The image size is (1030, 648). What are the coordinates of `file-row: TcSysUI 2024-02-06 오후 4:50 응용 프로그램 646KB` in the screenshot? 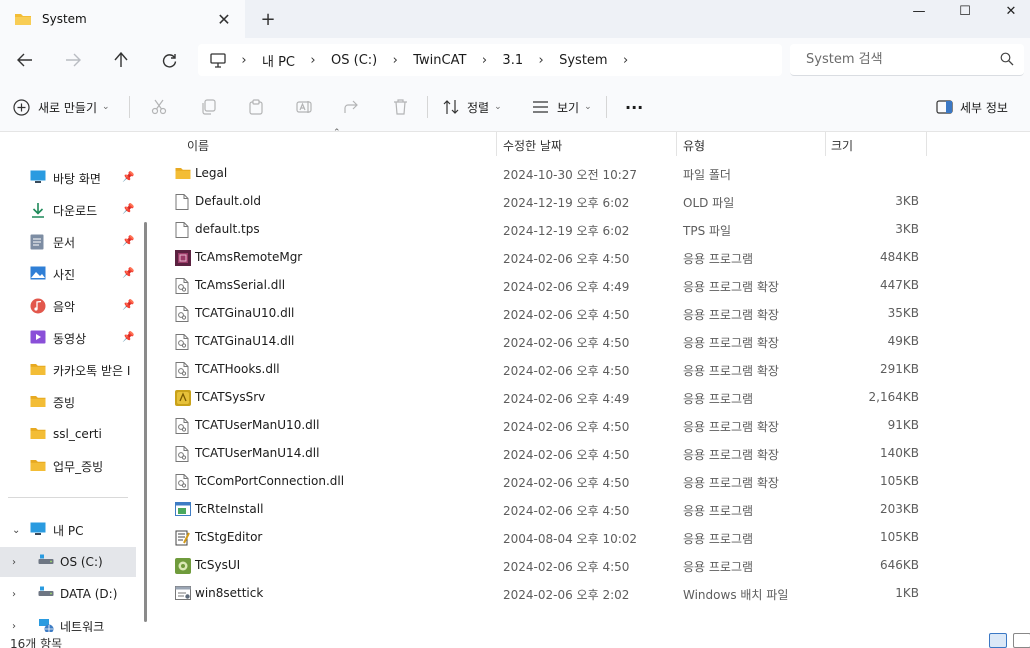 It's located at (547, 566).